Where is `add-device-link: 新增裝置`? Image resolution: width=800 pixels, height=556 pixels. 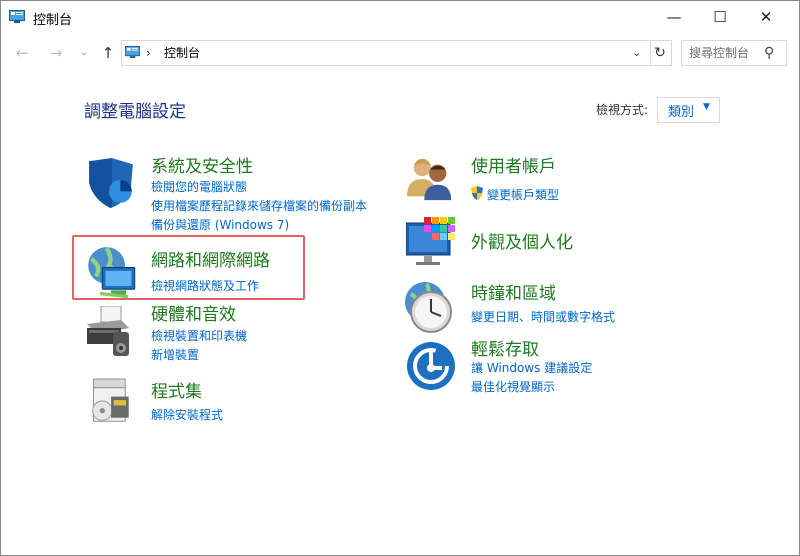 add-device-link: 新增裝置 is located at coordinates (175, 354).